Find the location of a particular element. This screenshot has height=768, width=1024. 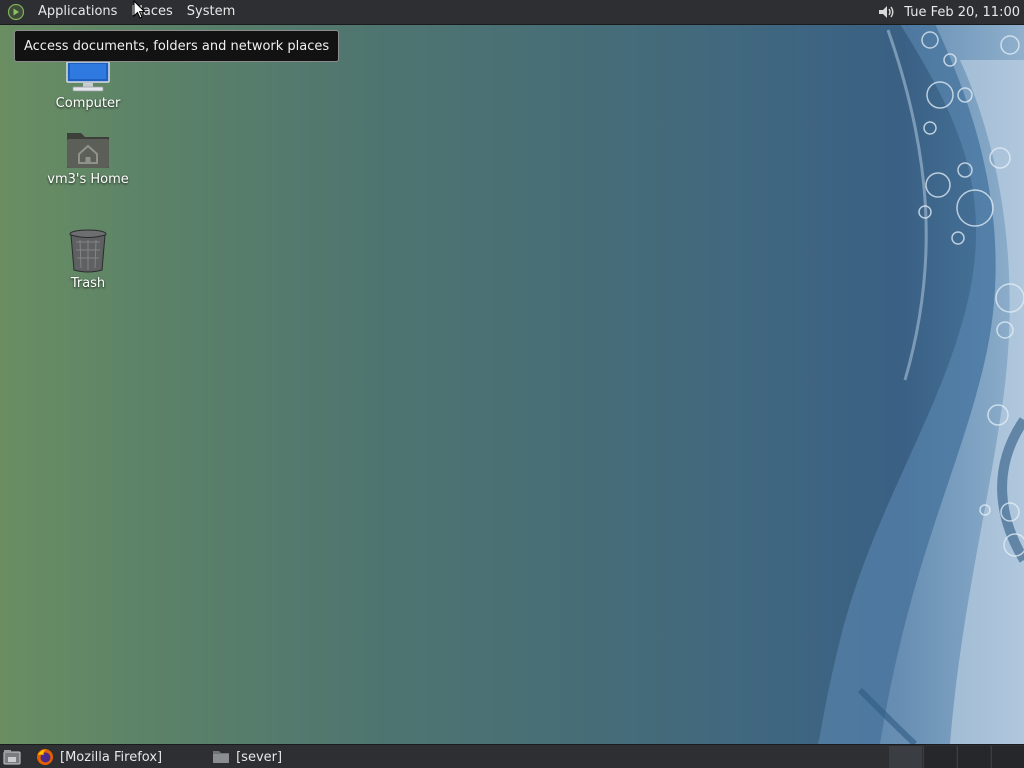

bottom-panel: [Mozilla Firefox] [sever] is located at coordinates (512, 756).